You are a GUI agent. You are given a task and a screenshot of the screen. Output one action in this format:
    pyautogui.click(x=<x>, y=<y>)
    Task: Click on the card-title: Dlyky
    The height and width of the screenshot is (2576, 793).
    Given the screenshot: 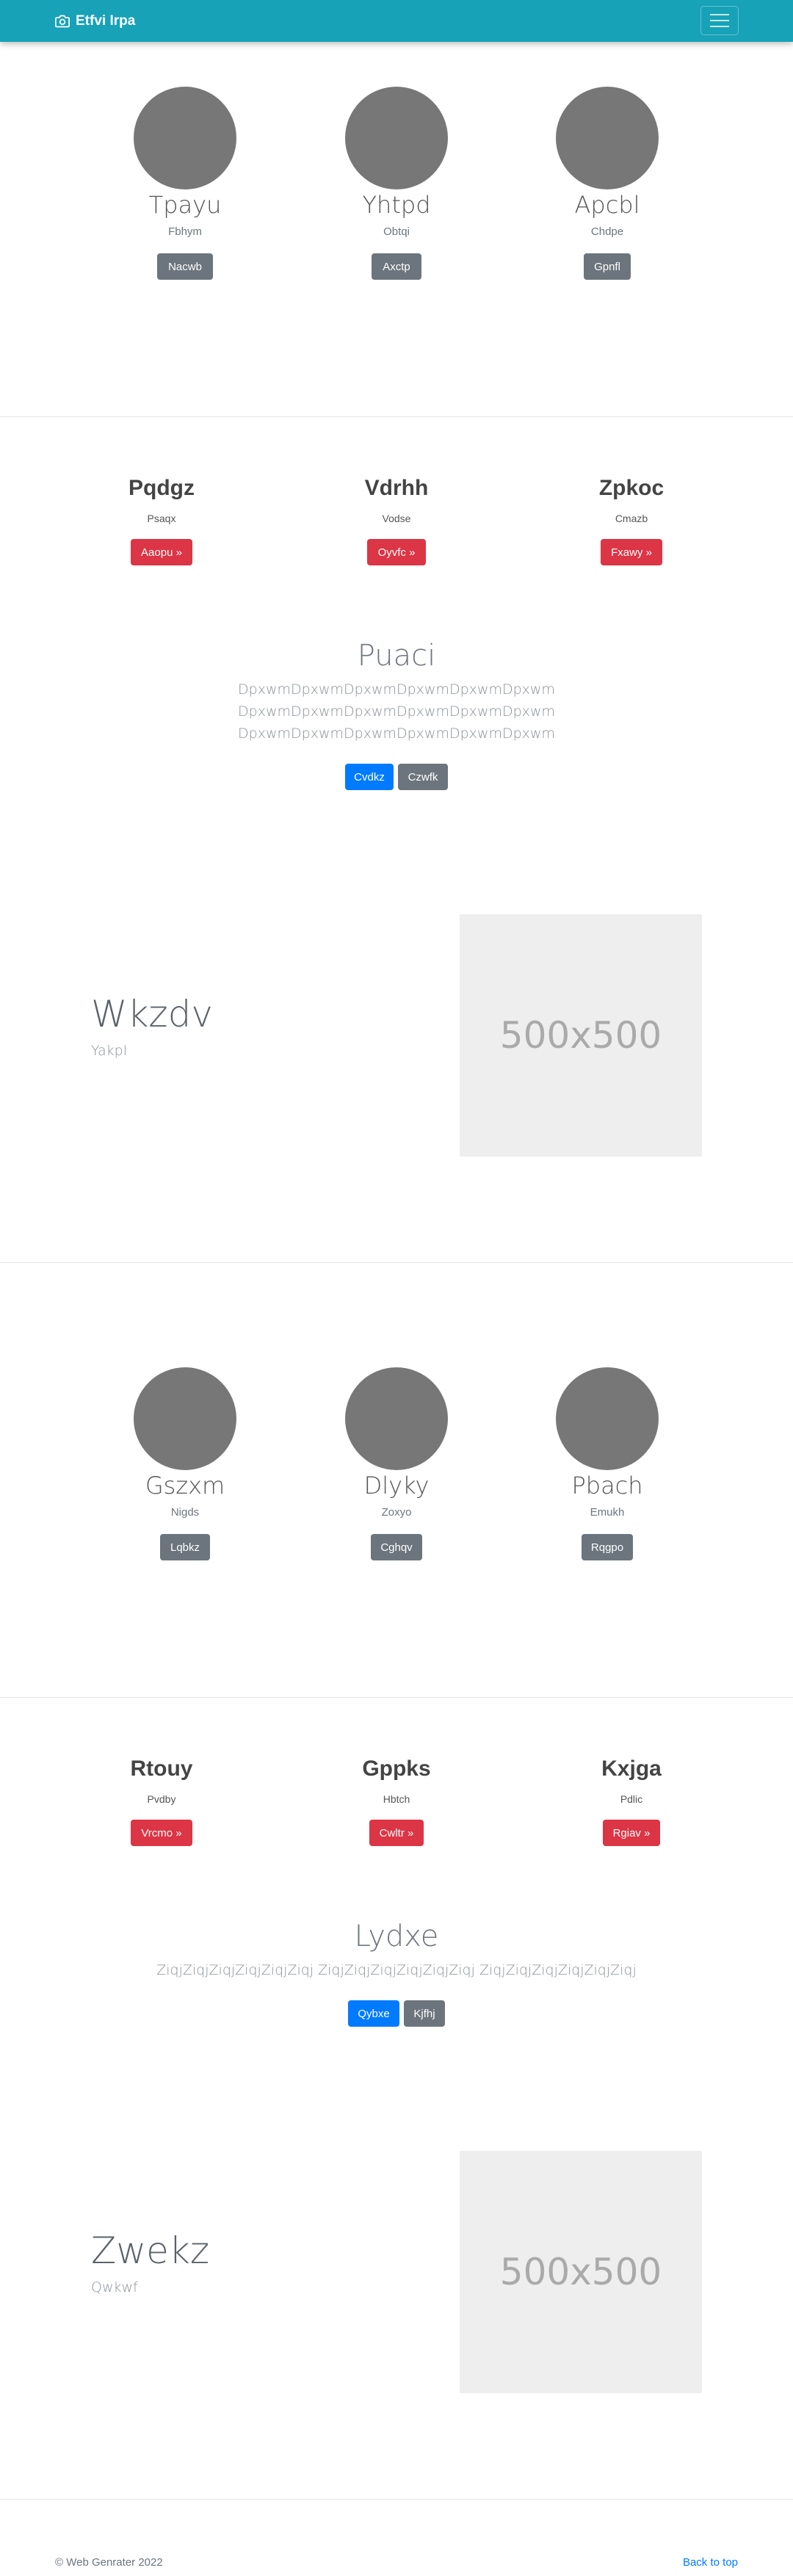 What is the action you would take?
    pyautogui.click(x=396, y=1485)
    